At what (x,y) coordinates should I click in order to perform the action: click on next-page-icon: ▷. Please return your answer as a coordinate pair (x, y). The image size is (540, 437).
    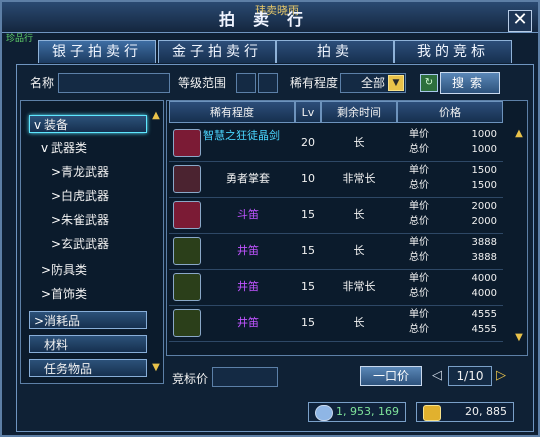
    Looking at the image, I should click on (501, 375).